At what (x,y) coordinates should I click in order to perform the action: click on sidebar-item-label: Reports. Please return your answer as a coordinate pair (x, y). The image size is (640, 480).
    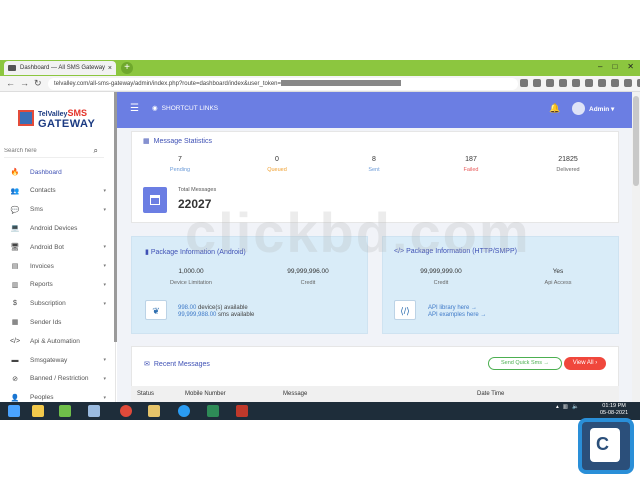
    Looking at the image, I should click on (41, 285).